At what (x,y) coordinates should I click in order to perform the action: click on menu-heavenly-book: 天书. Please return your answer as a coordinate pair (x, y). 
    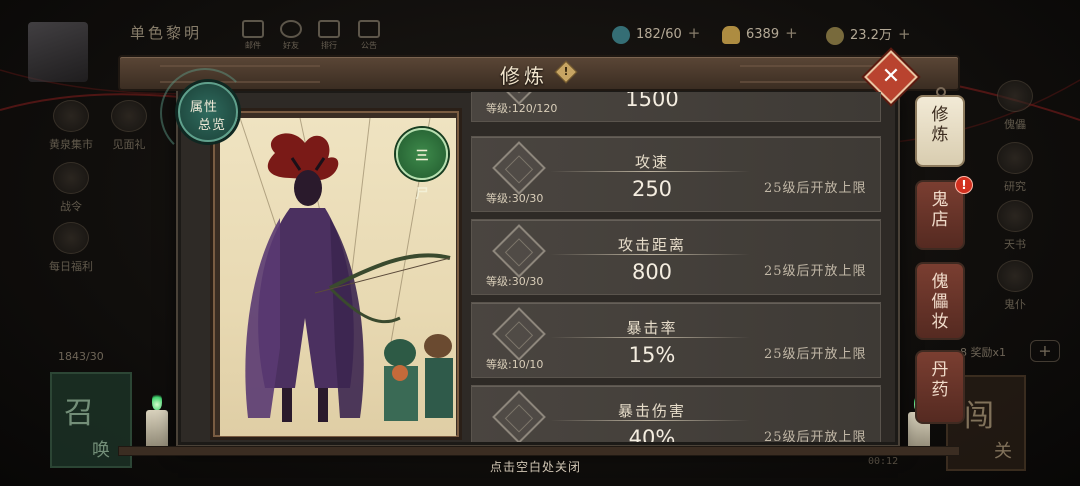
    Looking at the image, I should click on (1015, 226).